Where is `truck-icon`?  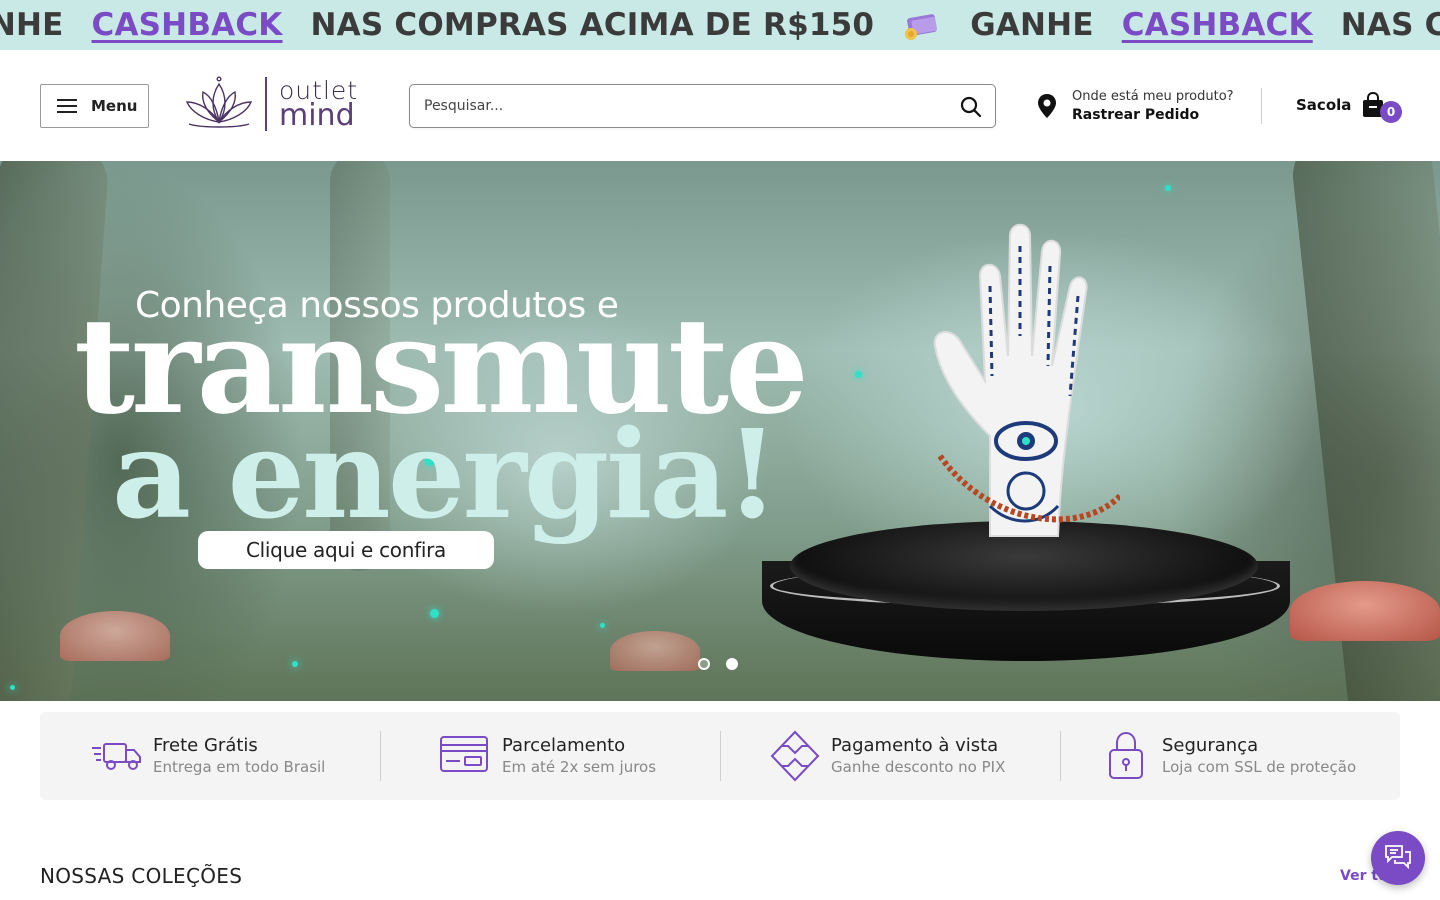
truck-icon is located at coordinates (117, 756).